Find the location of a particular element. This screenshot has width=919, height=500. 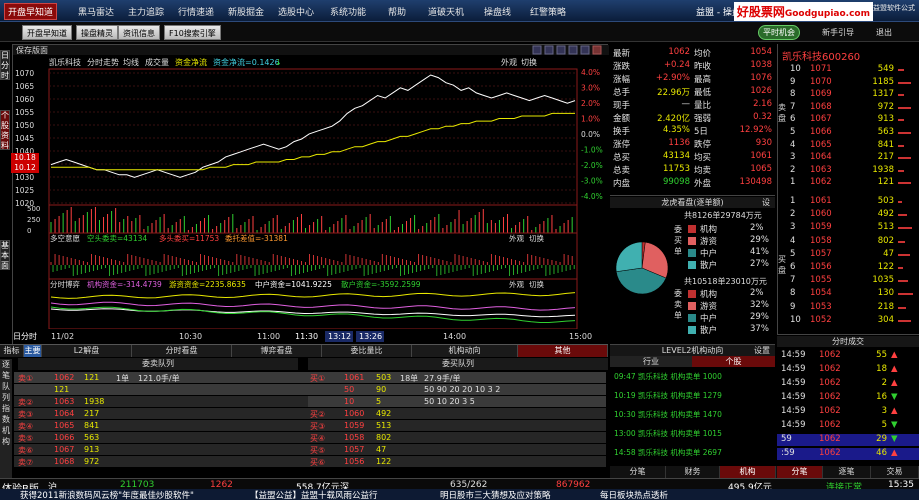

time-prefix: 日分时 is located at coordinates (25, 336).